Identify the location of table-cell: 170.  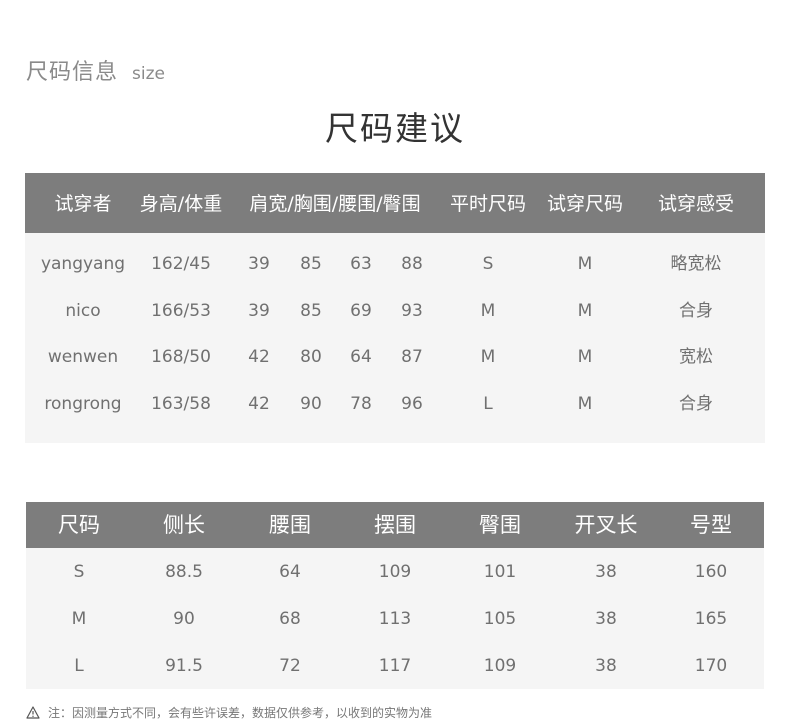
(711, 666).